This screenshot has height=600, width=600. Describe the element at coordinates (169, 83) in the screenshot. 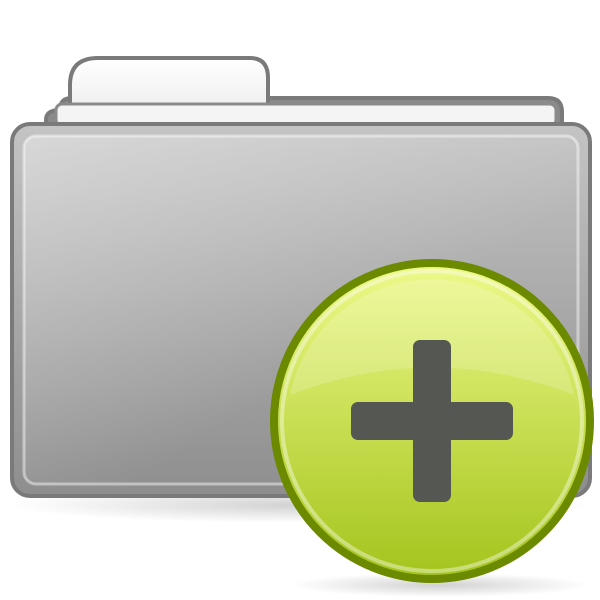

I see `folder-tab` at that location.